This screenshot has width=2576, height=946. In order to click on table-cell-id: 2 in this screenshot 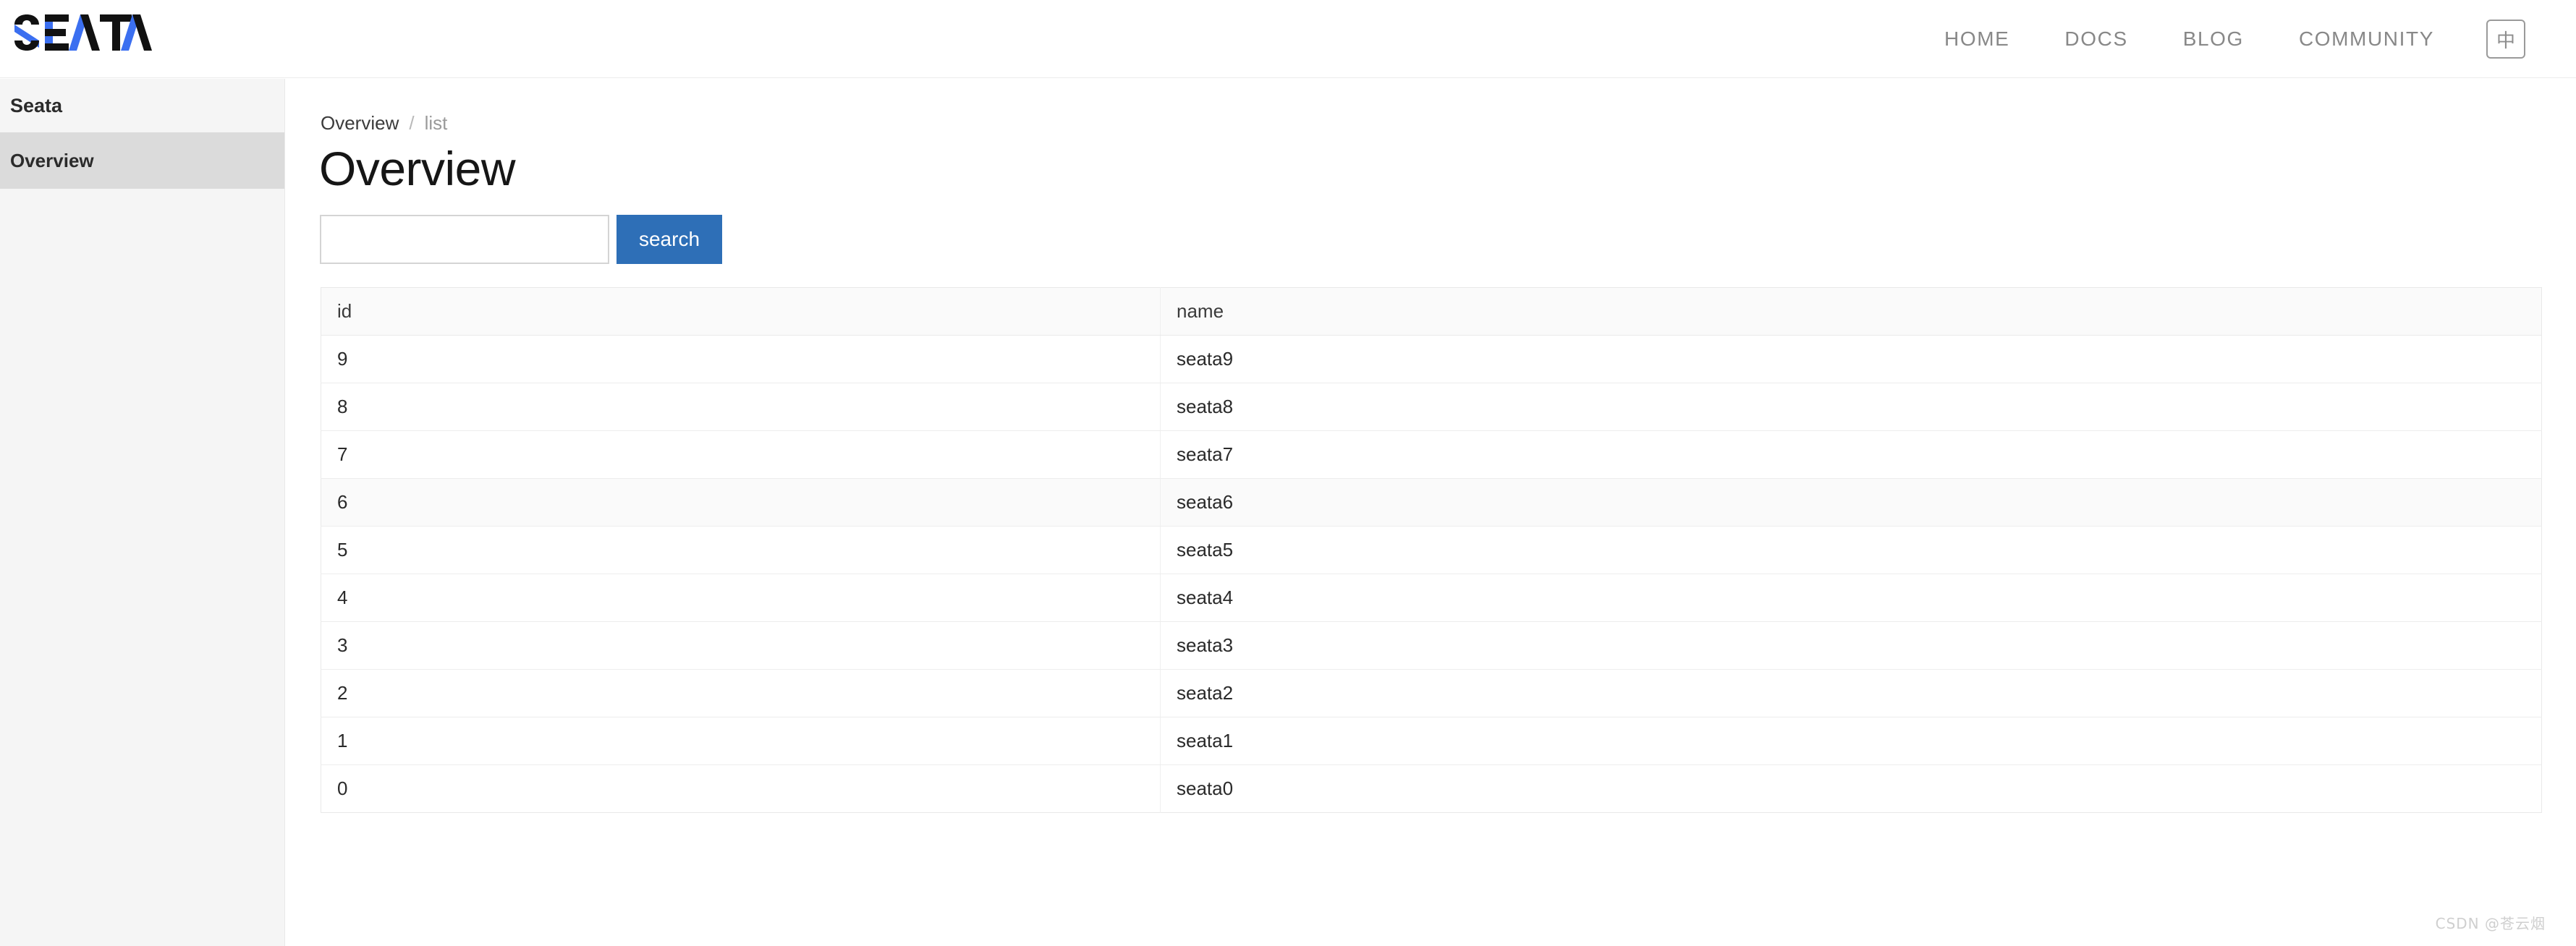, I will do `click(741, 693)`.